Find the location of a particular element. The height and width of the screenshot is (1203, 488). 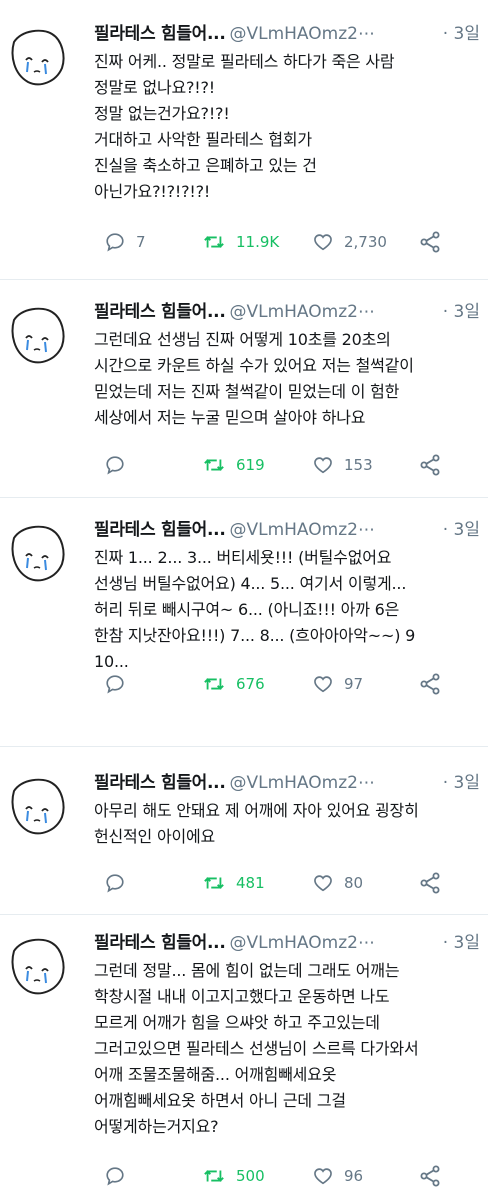

retweet-count: 481 is located at coordinates (250, 883).